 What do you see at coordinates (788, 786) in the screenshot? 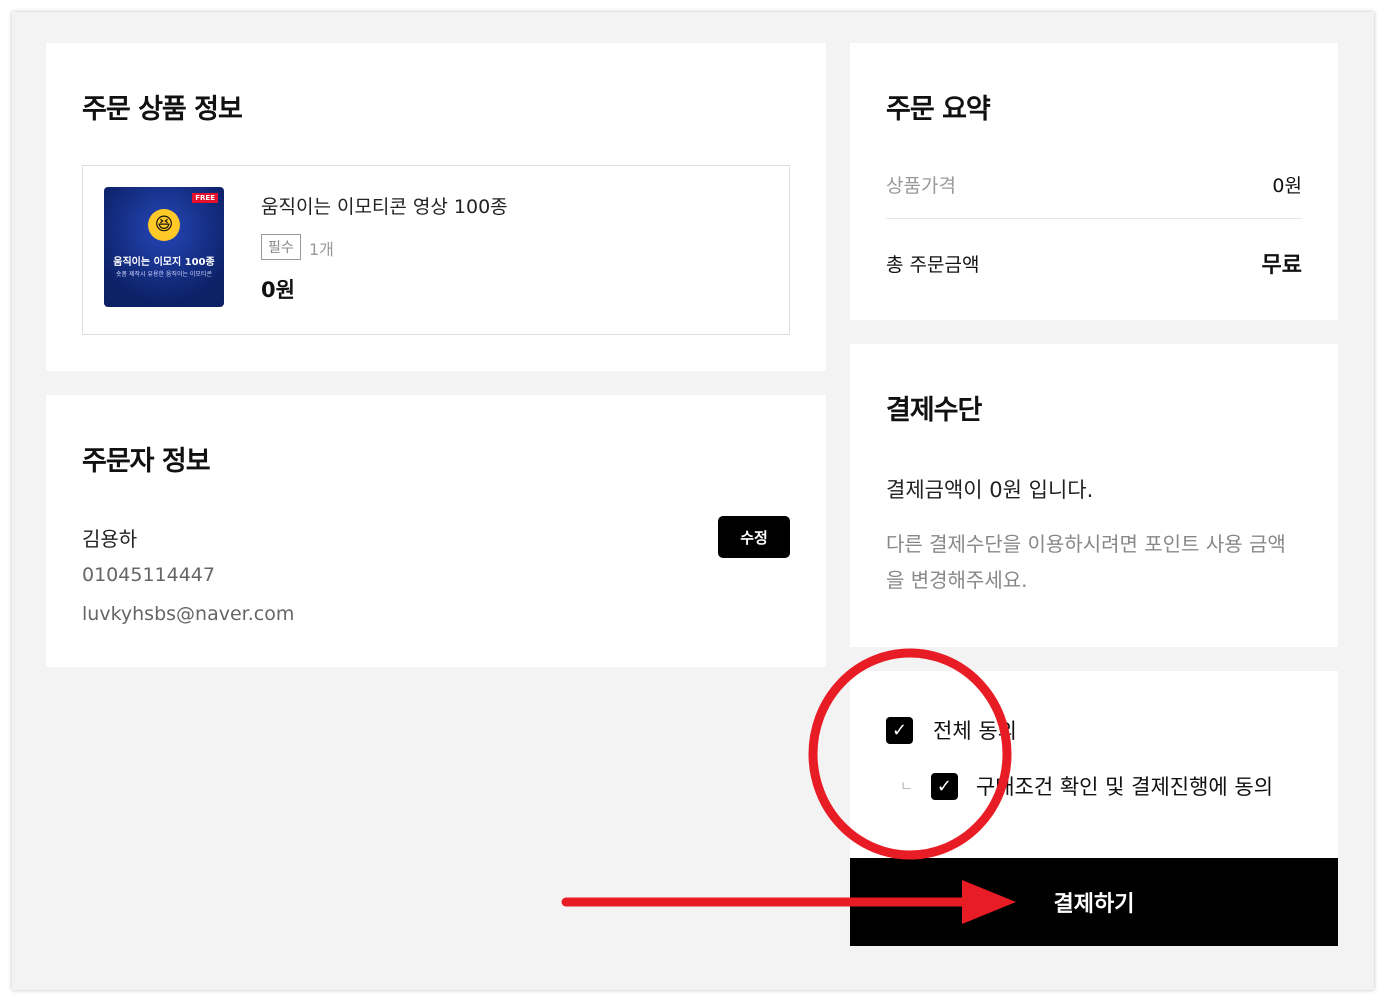
I see `annotation-overlay` at bounding box center [788, 786].